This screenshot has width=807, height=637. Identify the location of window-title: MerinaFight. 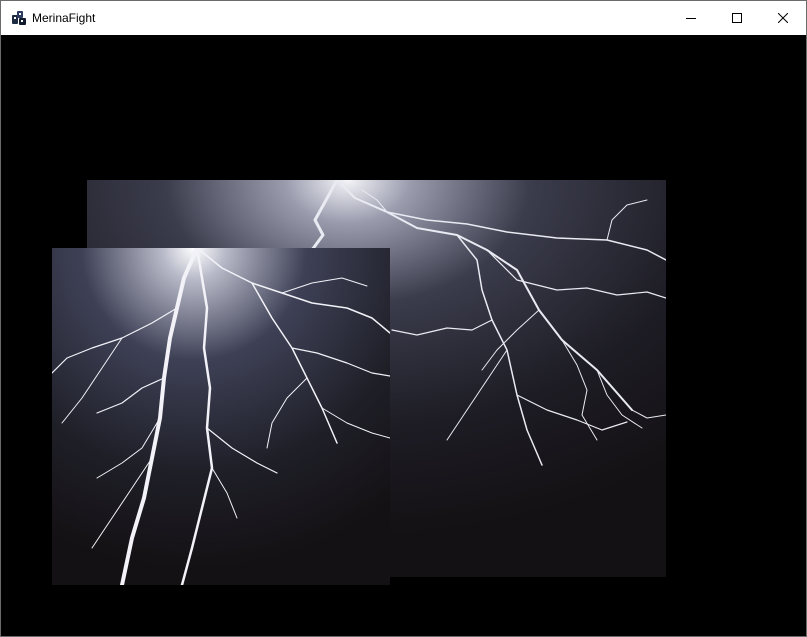
(64, 18).